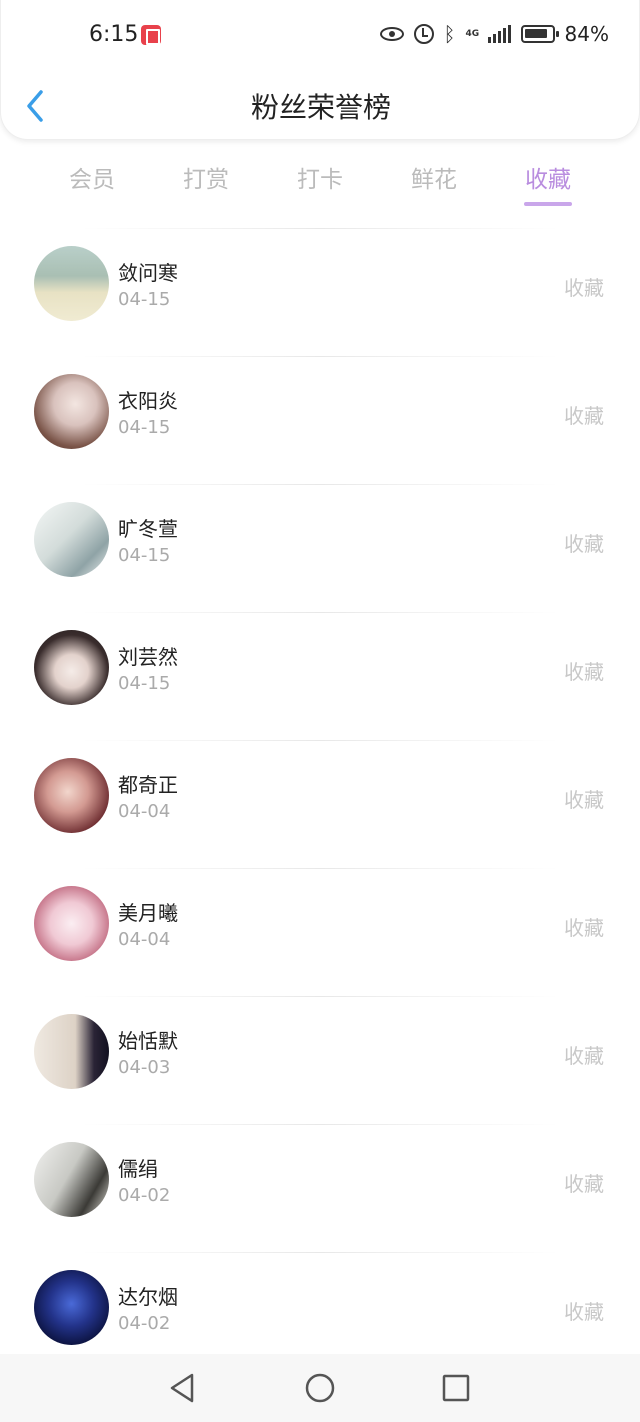 This screenshot has height=1422, width=640. Describe the element at coordinates (548, 180) in the screenshot. I see `tab-favorites-label: 收藏` at that location.